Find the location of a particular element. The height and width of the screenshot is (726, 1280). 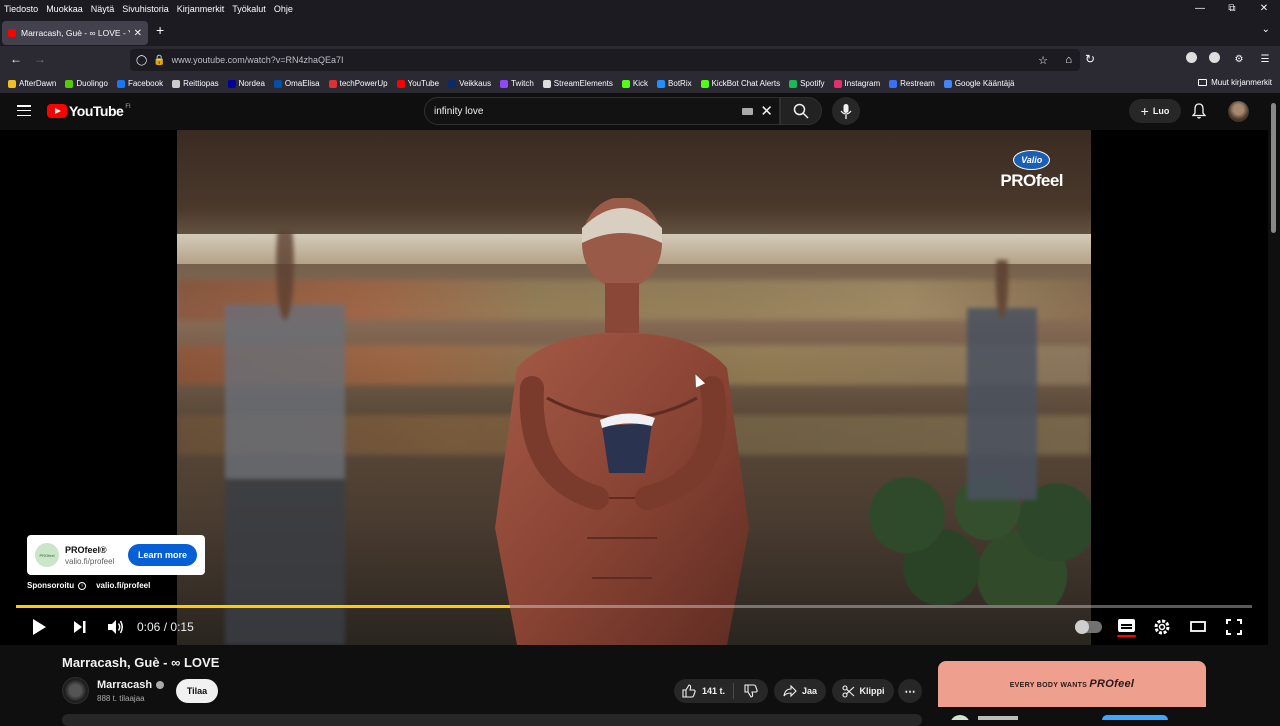

like-button: 141 t. is located at coordinates (704, 691).